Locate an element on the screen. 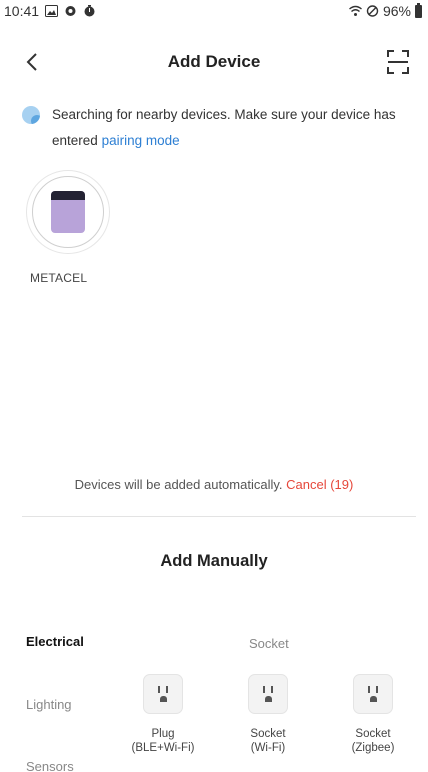 The image size is (428, 772). app-header: Add Device is located at coordinates (214, 62).